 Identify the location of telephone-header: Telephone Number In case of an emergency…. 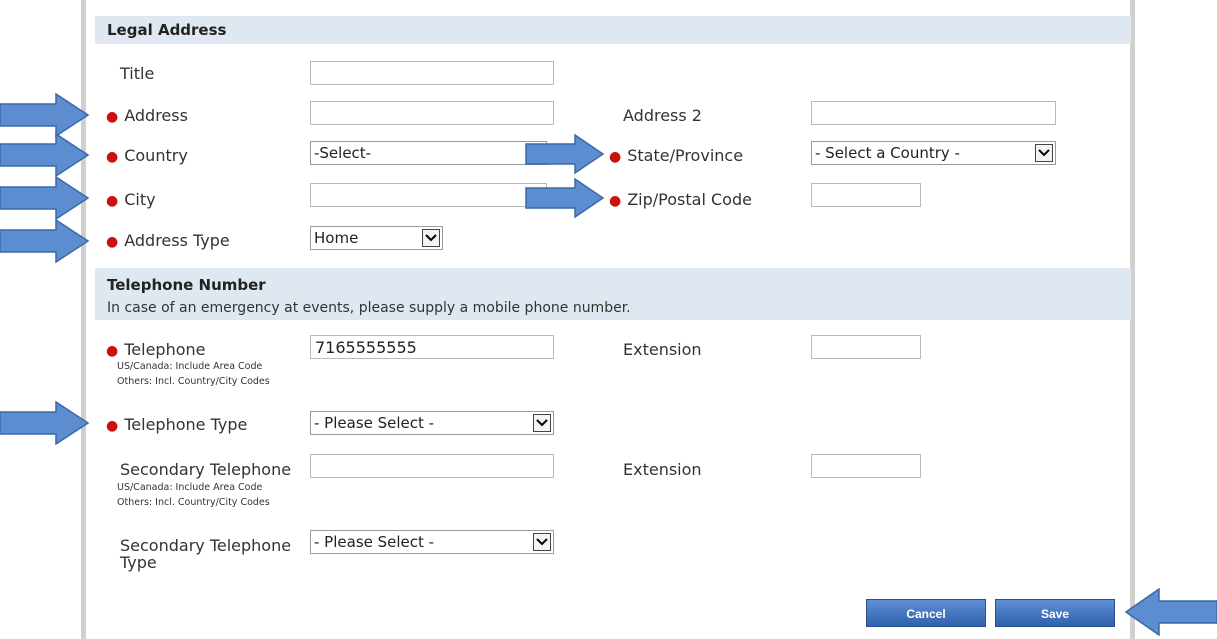
(613, 294).